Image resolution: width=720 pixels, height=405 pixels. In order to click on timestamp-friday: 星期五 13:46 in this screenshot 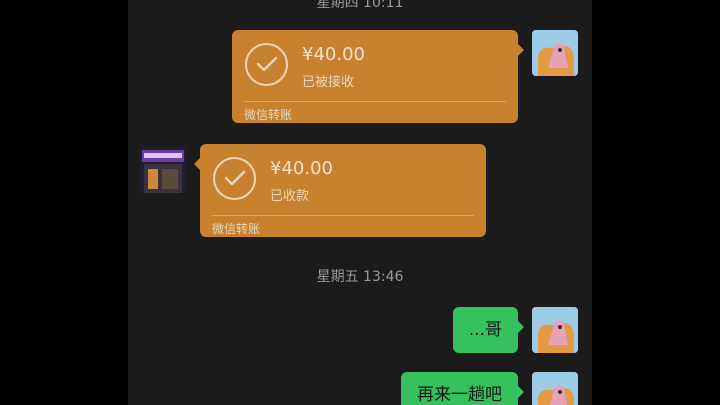, I will do `click(360, 277)`.